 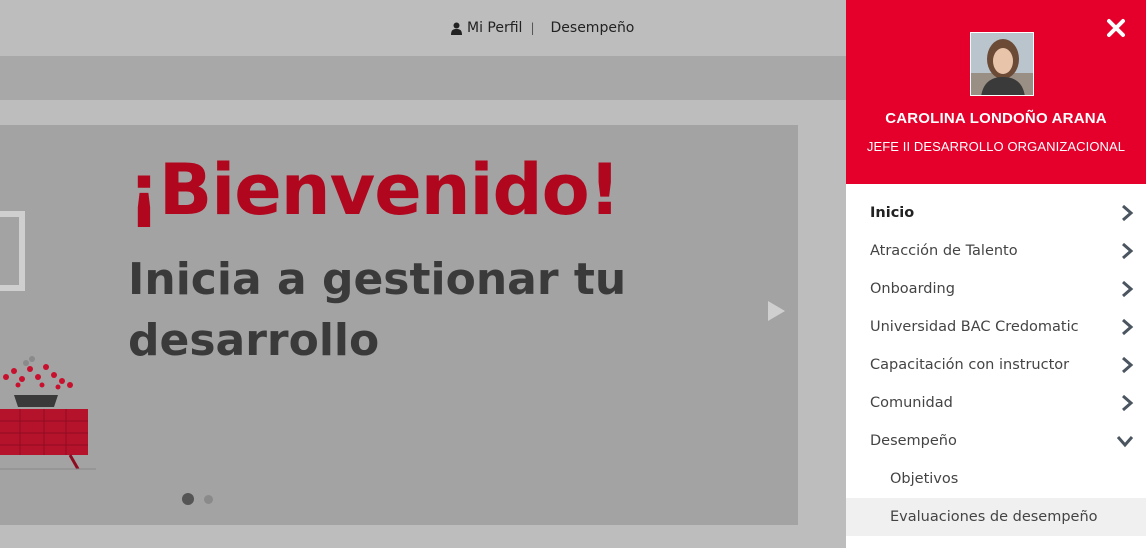 I want to click on performance-link: Desempeño, so click(x=593, y=28).